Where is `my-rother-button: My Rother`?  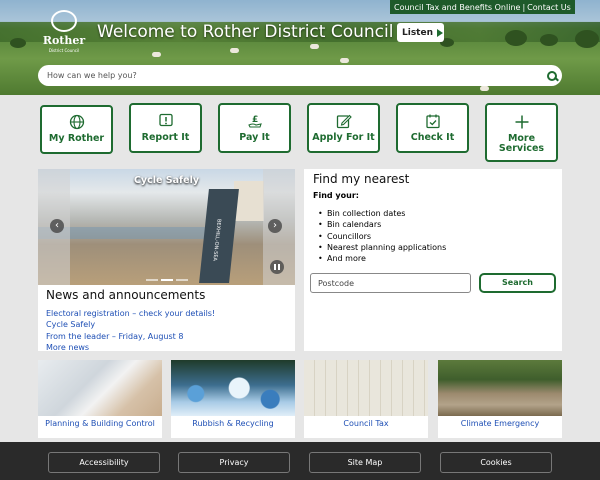 my-rother-button: My Rother is located at coordinates (76, 129).